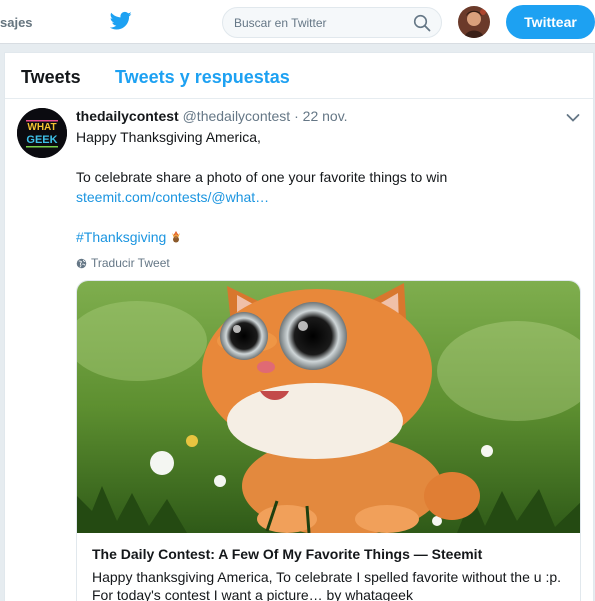 The height and width of the screenshot is (601, 595). I want to click on top-navigation-bar: sajes Twittear, so click(297, 22).